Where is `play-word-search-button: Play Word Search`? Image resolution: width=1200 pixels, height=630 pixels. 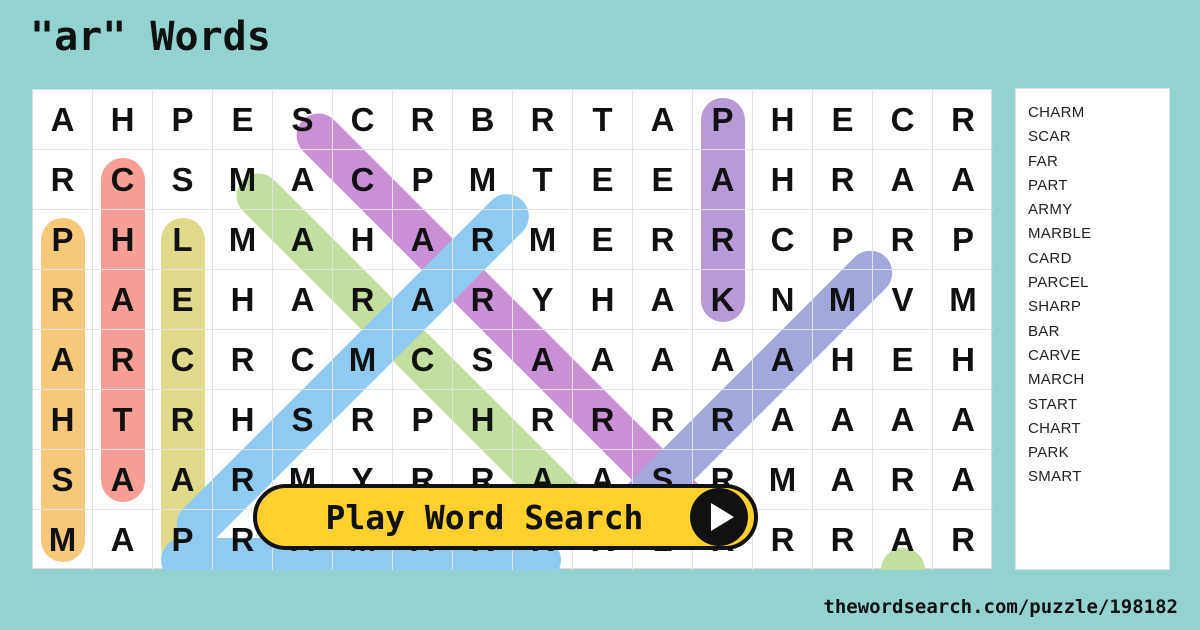
play-word-search-button: Play Word Search is located at coordinates (505, 517).